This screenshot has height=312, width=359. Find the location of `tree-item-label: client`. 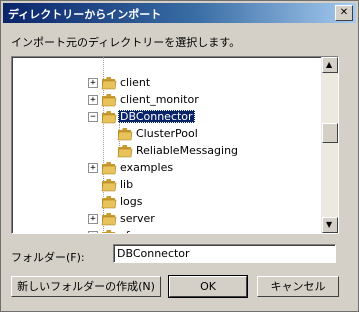

tree-item-label: client is located at coordinates (135, 82).